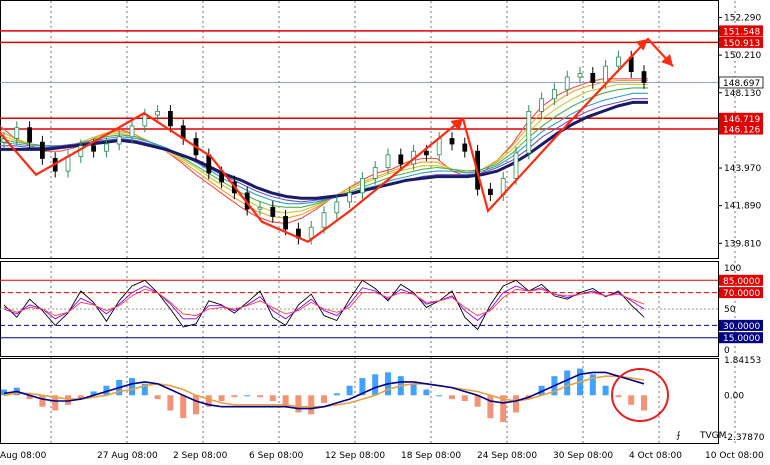  Describe the element at coordinates (741, 32) in the screenshot. I see `price-level-label: 151.548` at that location.